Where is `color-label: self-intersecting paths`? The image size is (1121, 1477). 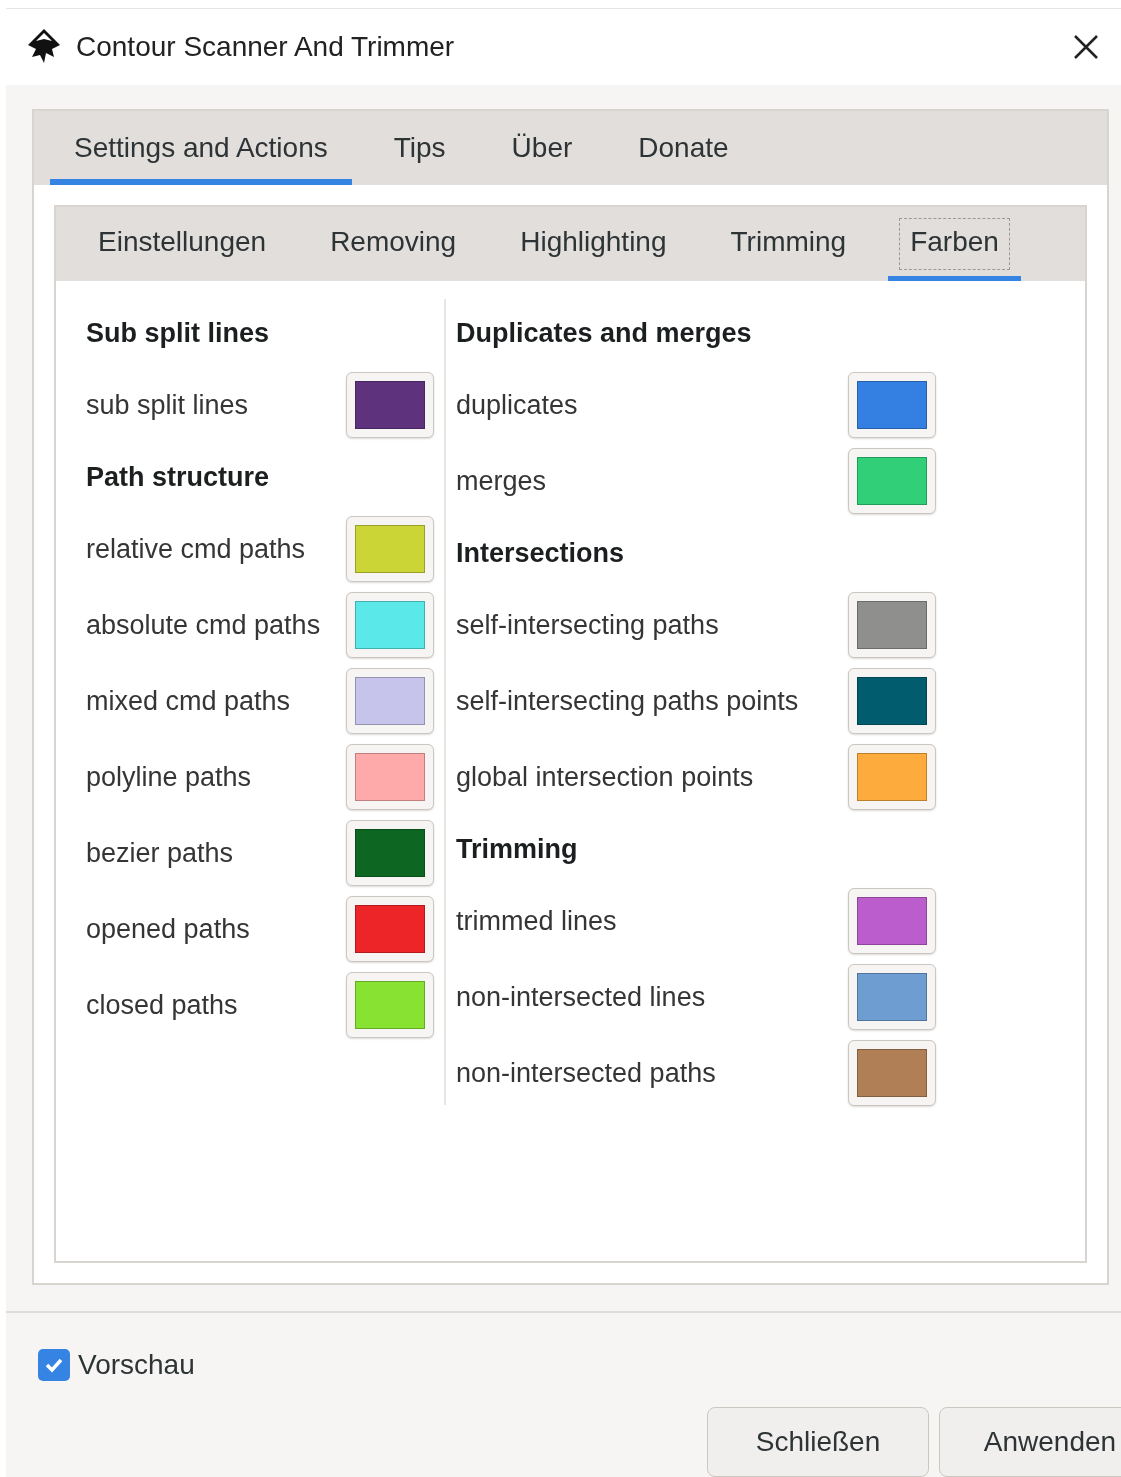
color-label: self-intersecting paths is located at coordinates (587, 625).